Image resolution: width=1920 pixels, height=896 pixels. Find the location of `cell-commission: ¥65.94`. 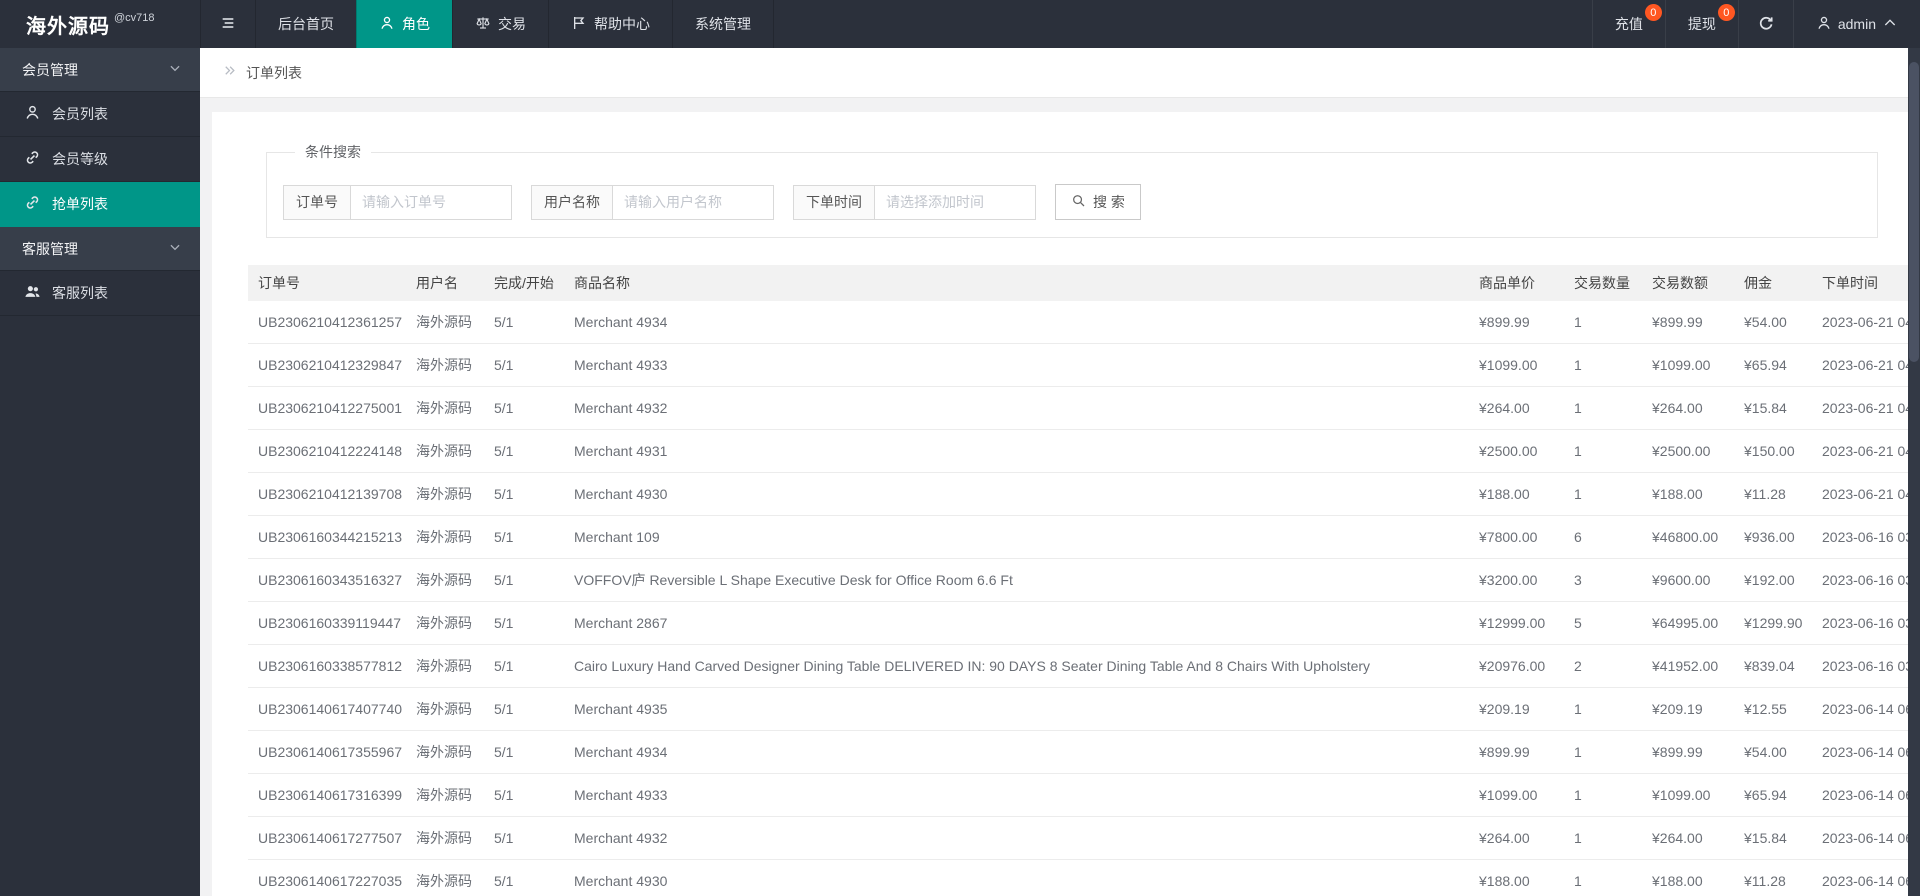

cell-commission: ¥65.94 is located at coordinates (1773, 365).